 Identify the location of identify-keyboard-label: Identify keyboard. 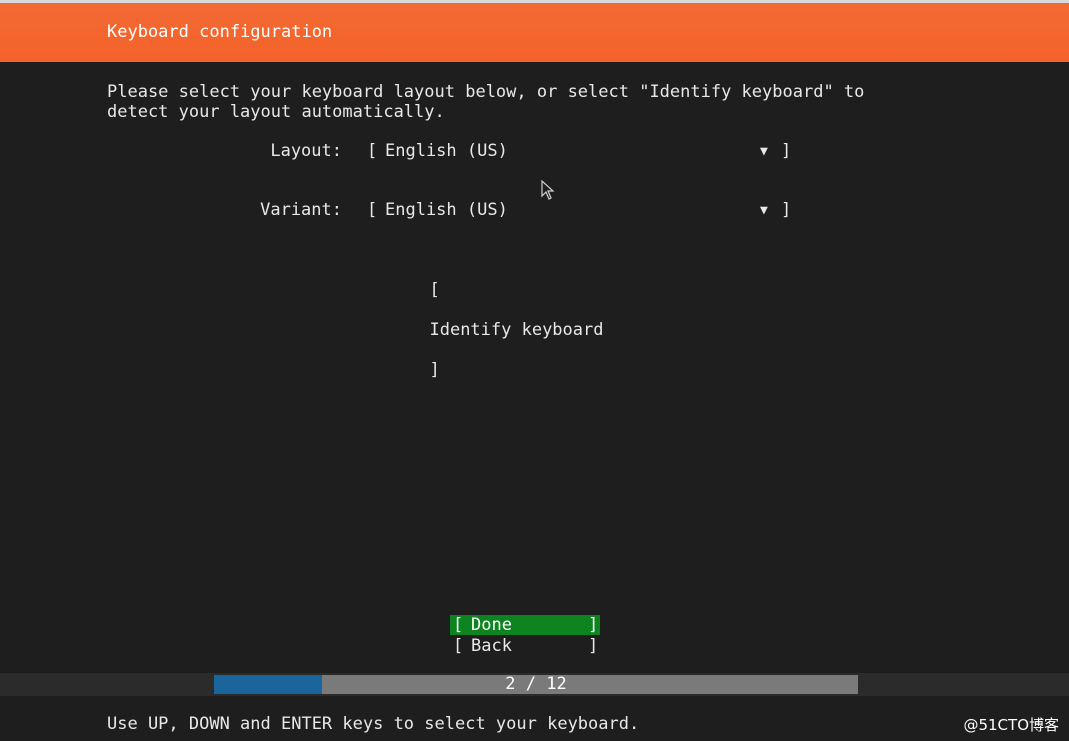
(516, 330).